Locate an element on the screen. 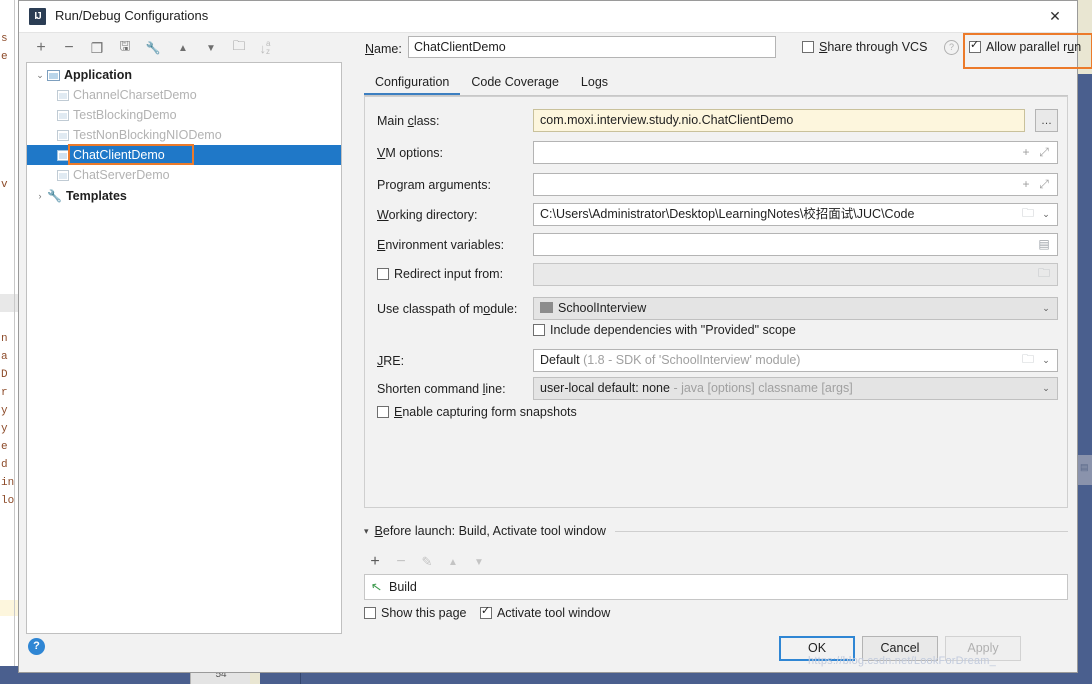  allow-parallel-run-checkbox: Allow parallel run is located at coordinates (1025, 46).